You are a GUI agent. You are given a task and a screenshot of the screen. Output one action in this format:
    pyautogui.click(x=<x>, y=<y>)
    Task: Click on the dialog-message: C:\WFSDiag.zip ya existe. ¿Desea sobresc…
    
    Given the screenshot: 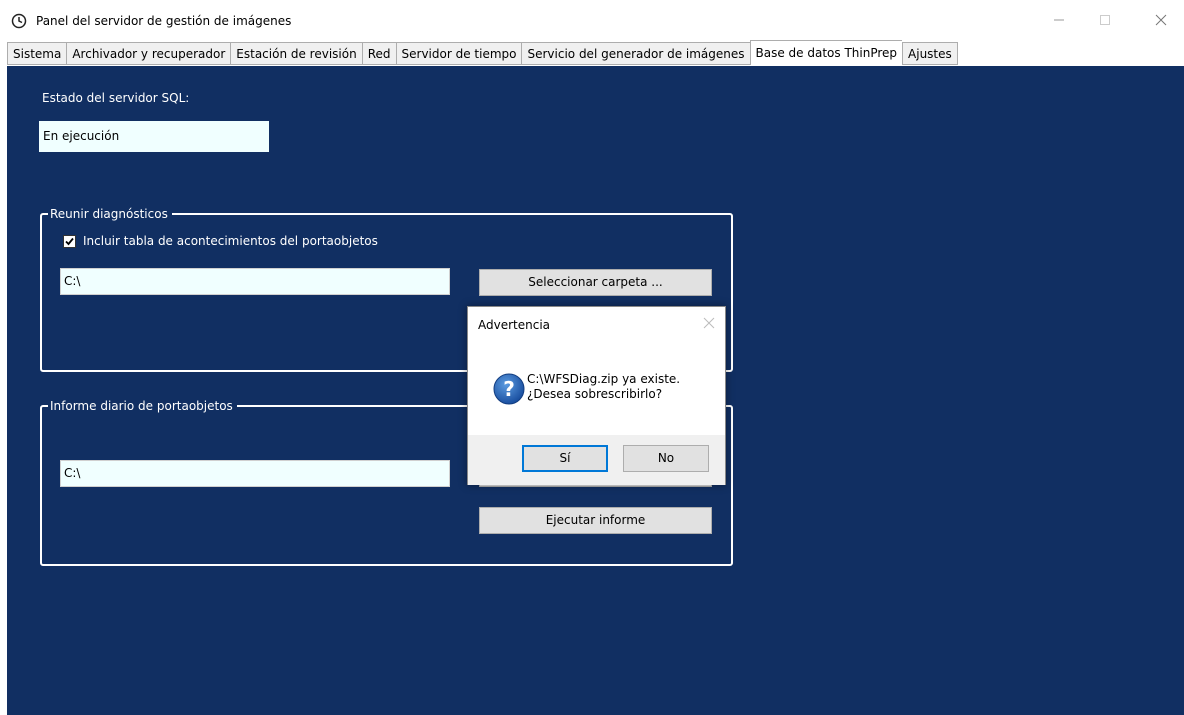 What is the action you would take?
    pyautogui.click(x=603, y=387)
    